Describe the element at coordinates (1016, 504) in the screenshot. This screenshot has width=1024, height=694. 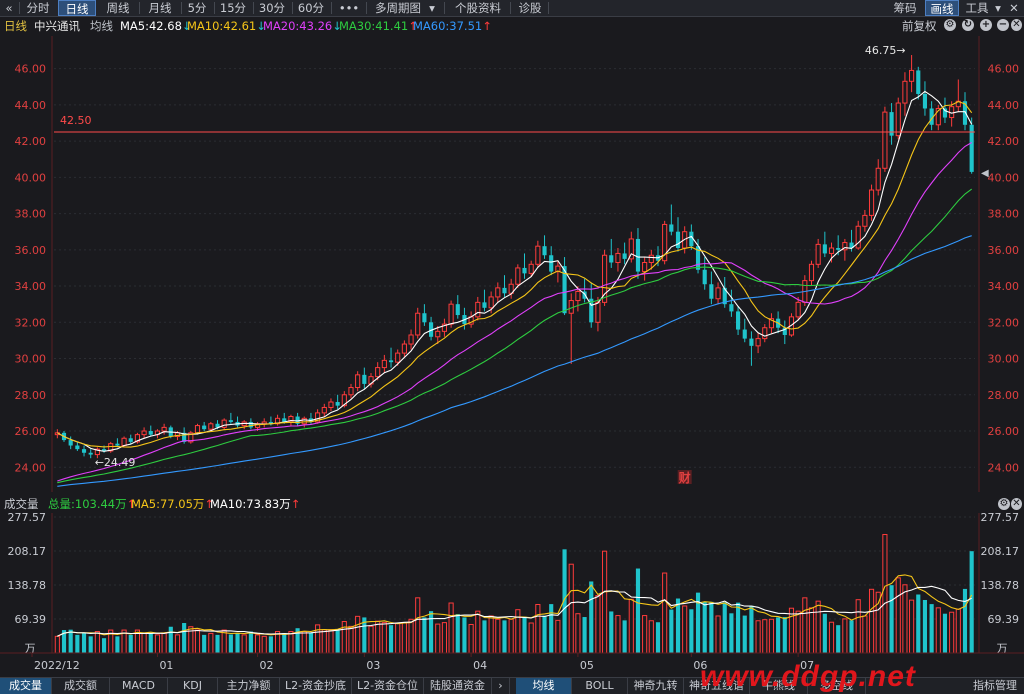
I see `volume-close-icon: ✕` at that location.